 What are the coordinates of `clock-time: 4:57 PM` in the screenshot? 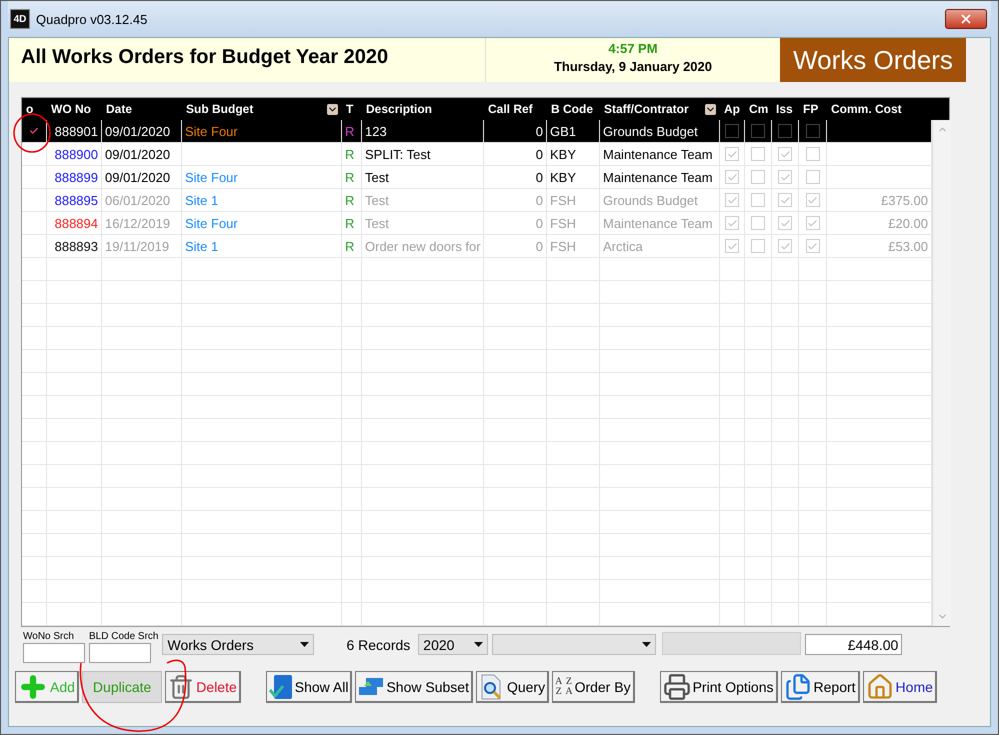 It's located at (633, 48).